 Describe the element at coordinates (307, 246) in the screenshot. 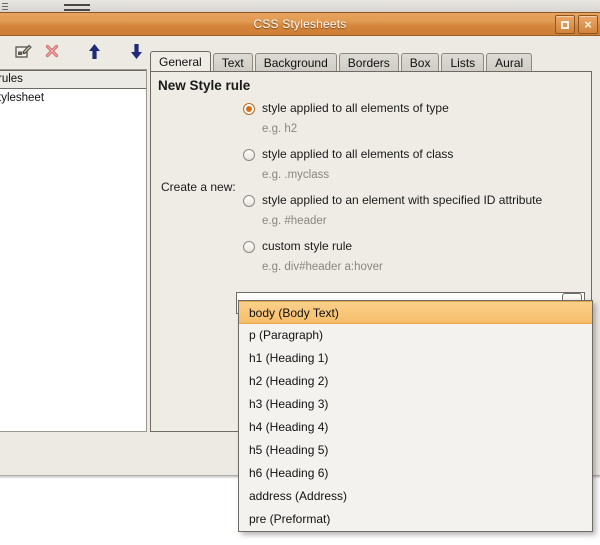

I see `radio-label-custom: custom style rule` at that location.